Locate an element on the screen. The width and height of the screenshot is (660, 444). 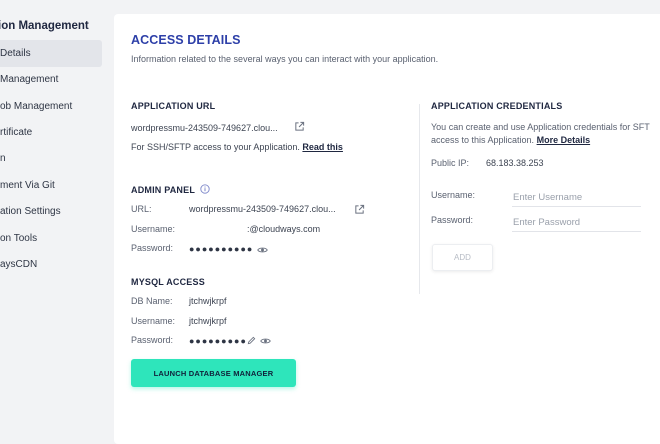
sidebar-item-label: aysCDN is located at coordinates (19, 264).